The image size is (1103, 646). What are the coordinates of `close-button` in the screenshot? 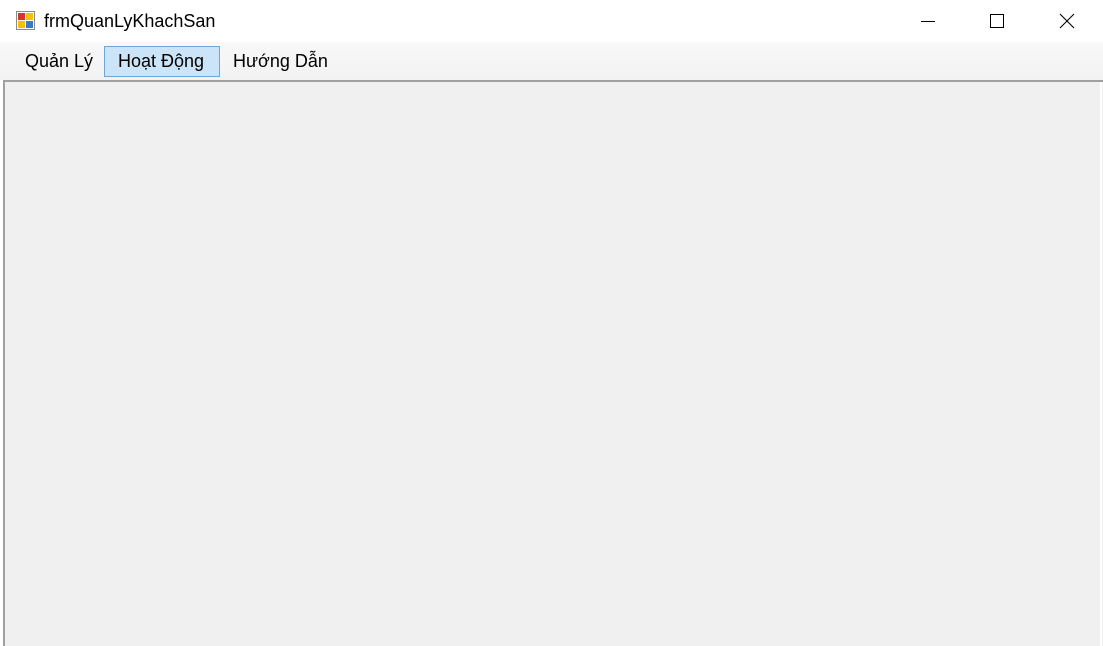 It's located at (1067, 21).